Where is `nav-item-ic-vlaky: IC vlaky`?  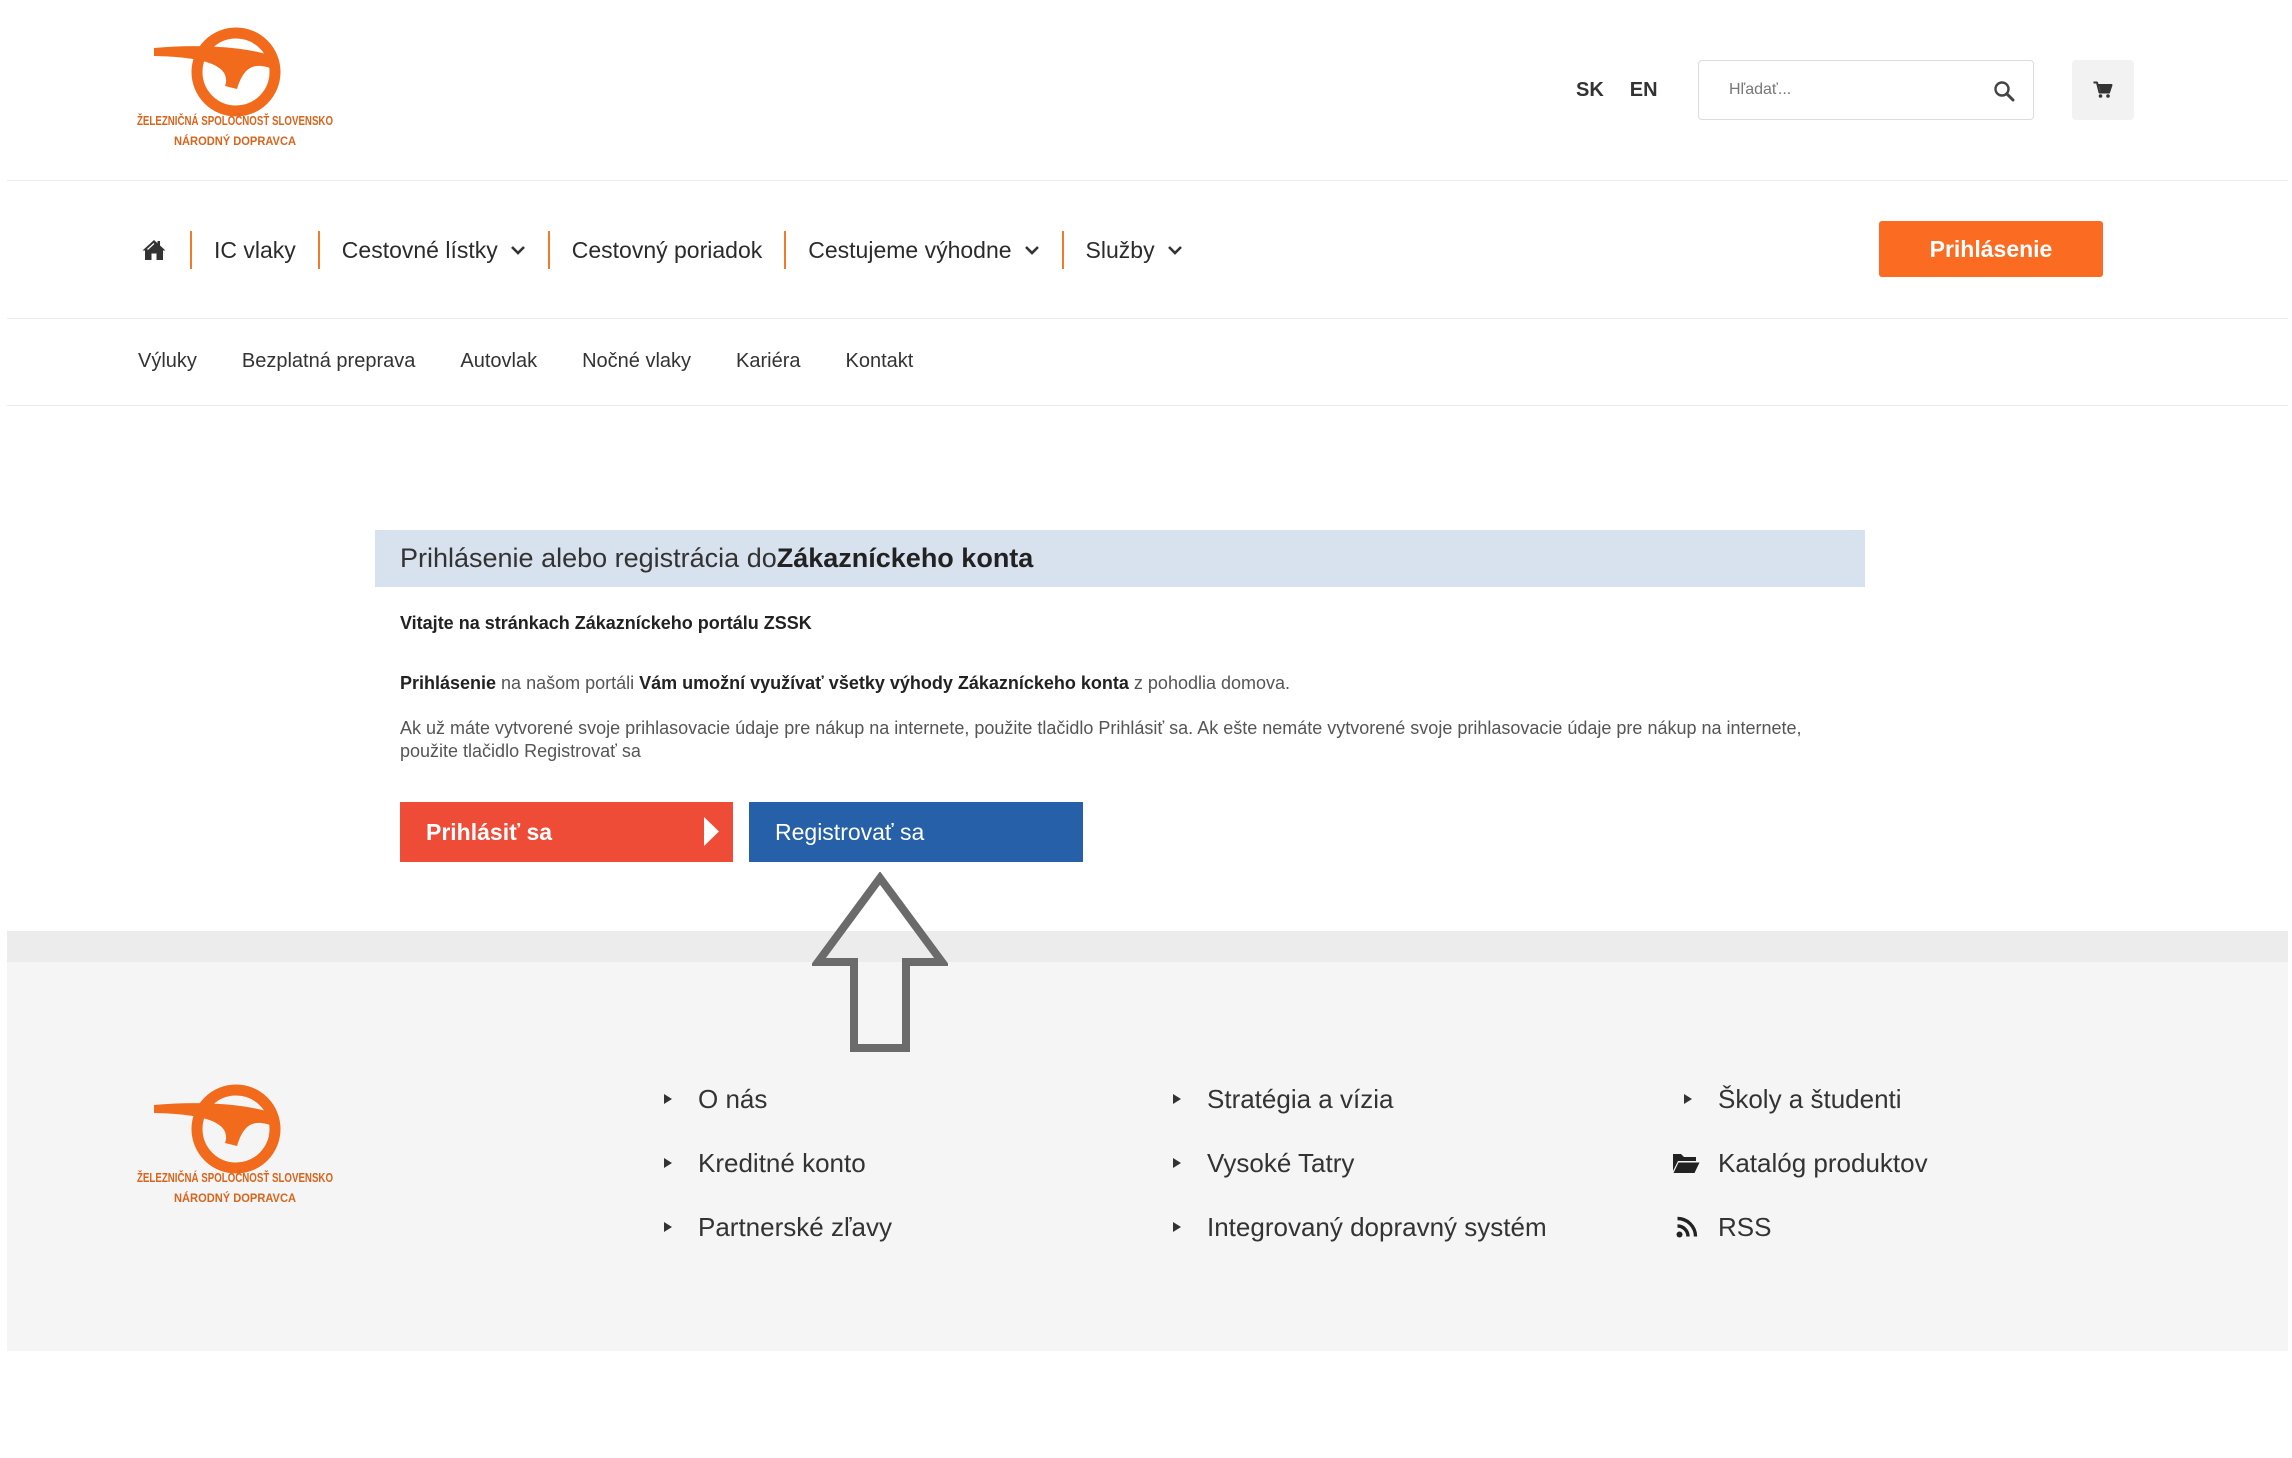
nav-item-ic-vlaky: IC vlaky is located at coordinates (255, 250).